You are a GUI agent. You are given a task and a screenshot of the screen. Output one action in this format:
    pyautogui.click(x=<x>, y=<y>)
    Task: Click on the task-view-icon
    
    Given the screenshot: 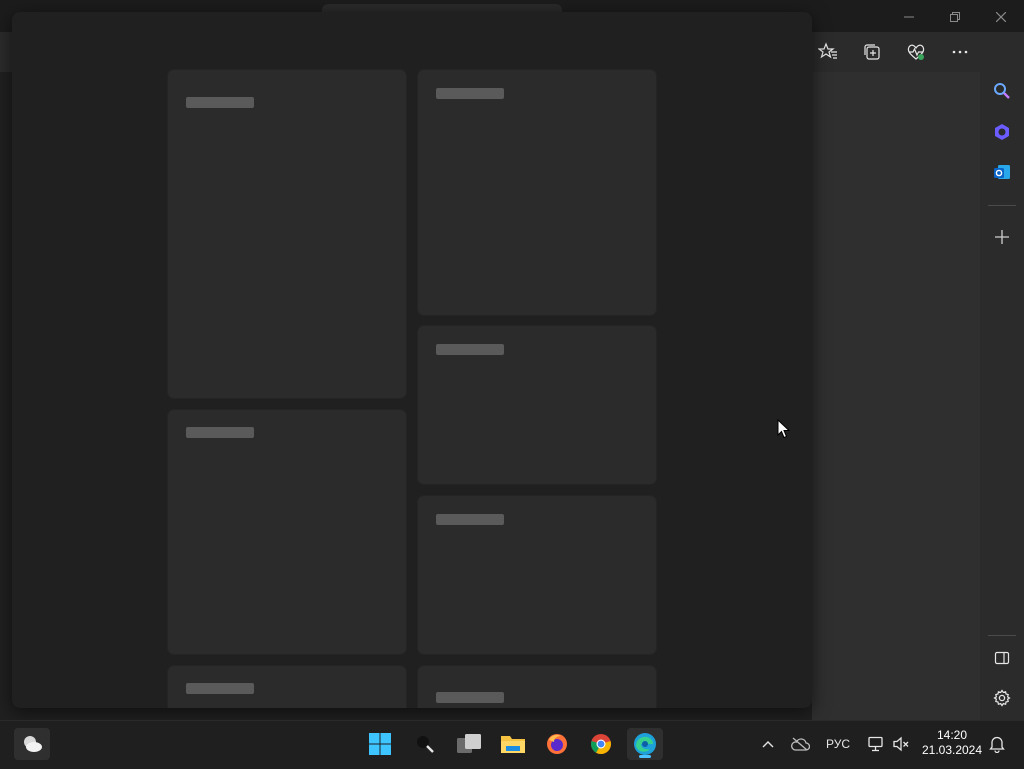 What is the action you would take?
    pyautogui.click(x=469, y=743)
    